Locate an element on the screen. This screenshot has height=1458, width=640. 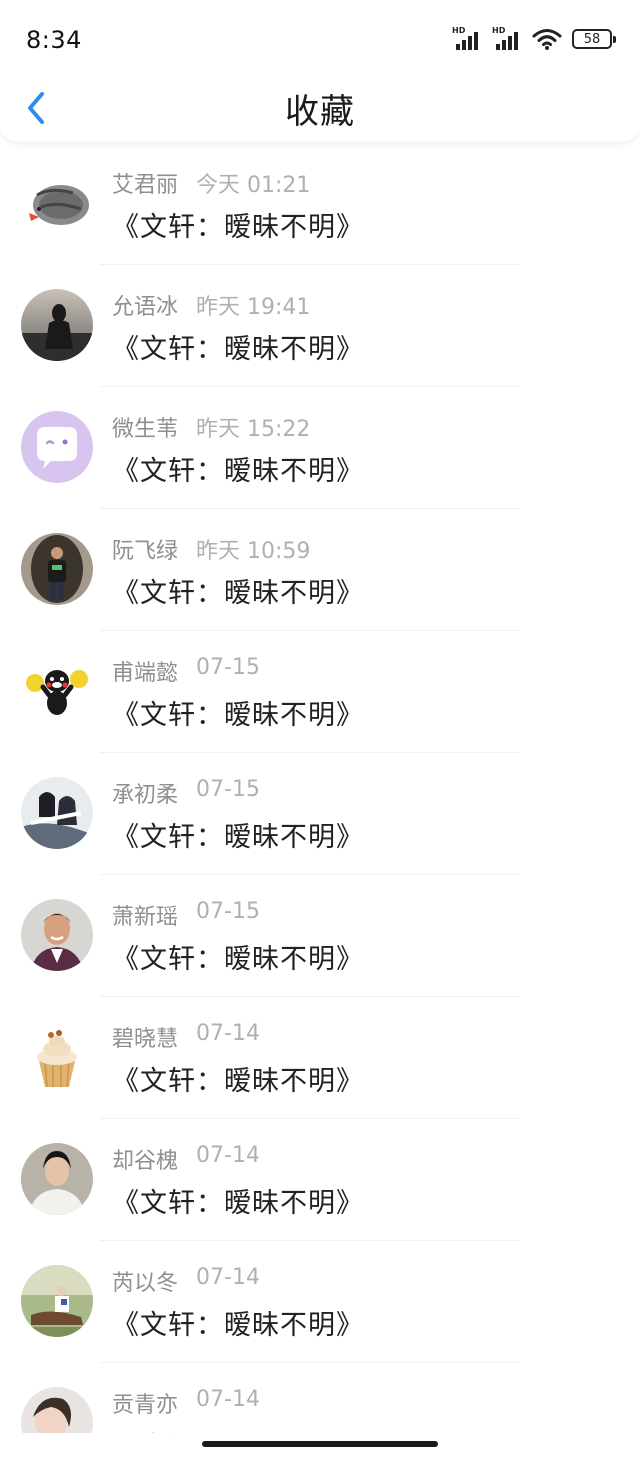
item-name: 微生苇 is located at coordinates (145, 429).